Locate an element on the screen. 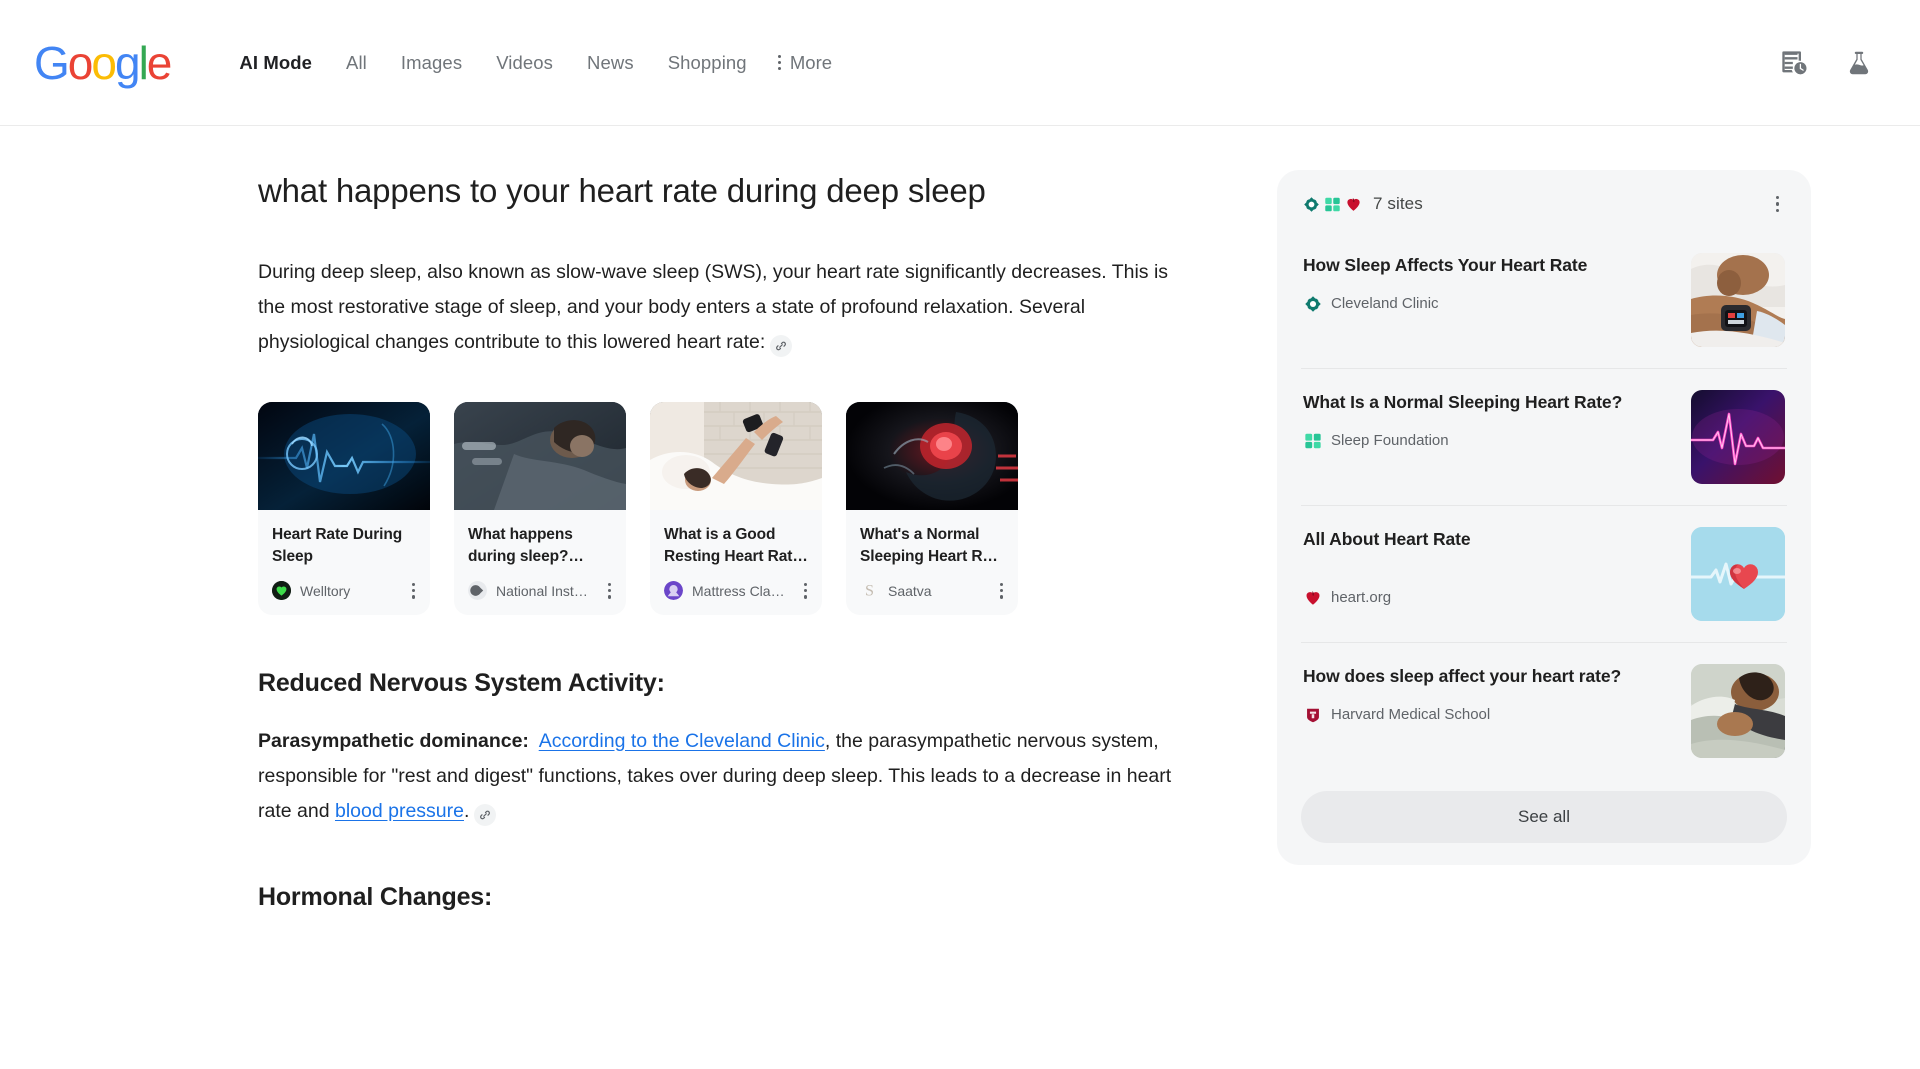 Image resolution: width=1920 pixels, height=1069 pixels. source-item-title: How Sleep Affects Your Heart Rate is located at coordinates (1445, 265).